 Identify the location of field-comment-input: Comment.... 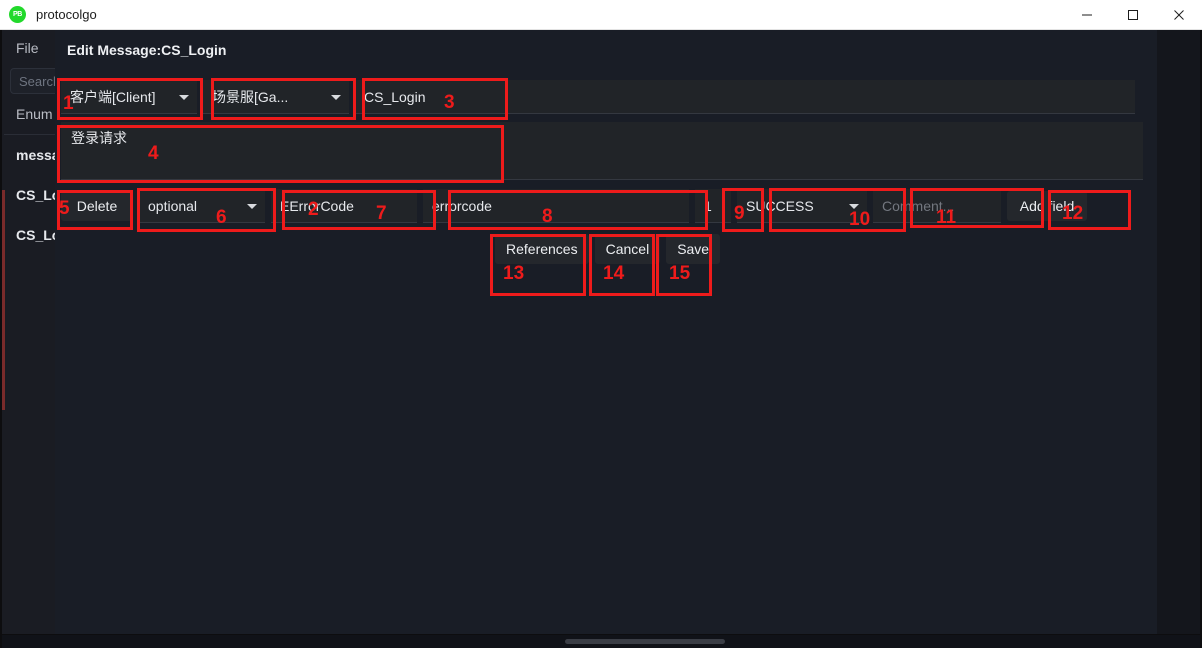
(937, 206).